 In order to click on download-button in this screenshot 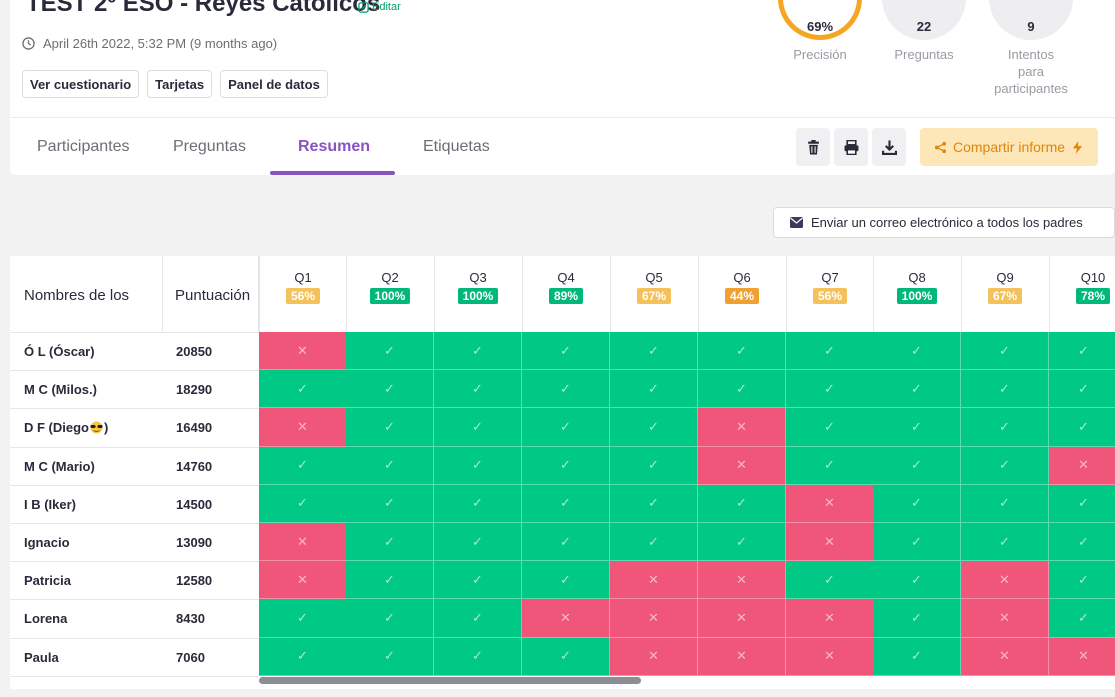, I will do `click(889, 147)`.